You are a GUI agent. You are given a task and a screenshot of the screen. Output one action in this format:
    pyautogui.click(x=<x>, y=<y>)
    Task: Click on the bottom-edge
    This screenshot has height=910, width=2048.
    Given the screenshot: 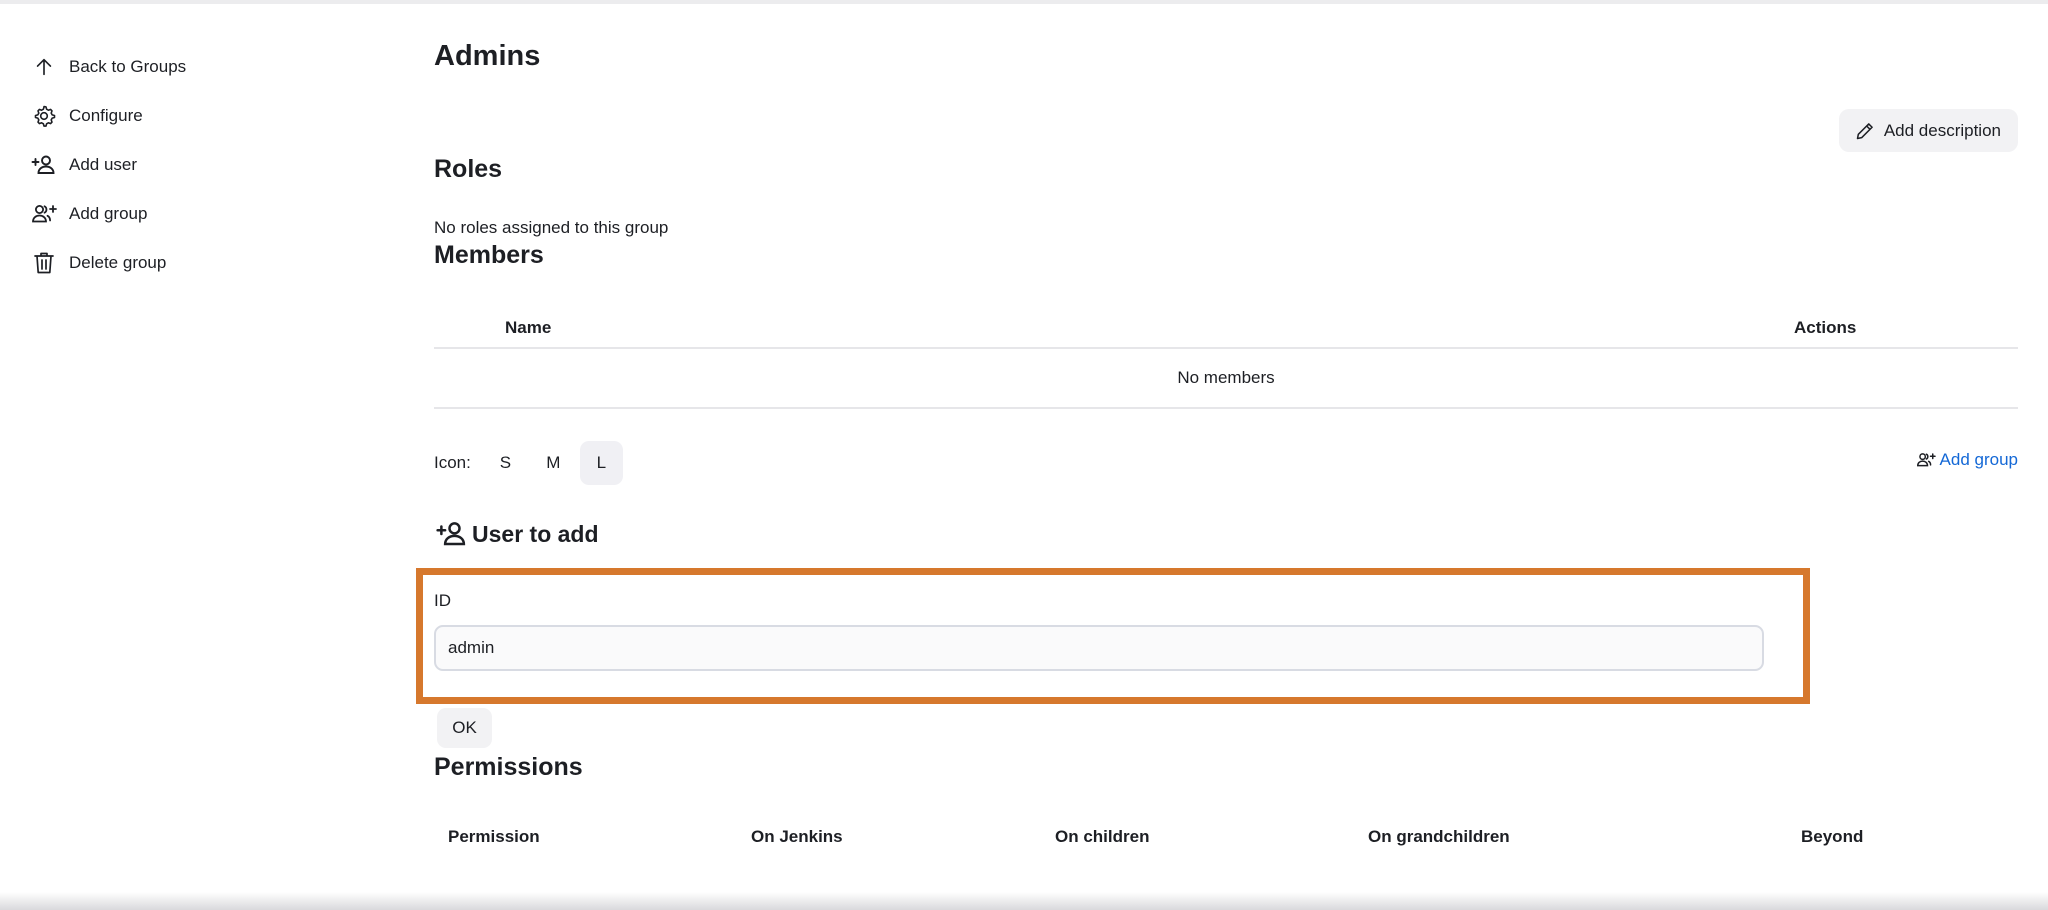 What is the action you would take?
    pyautogui.click(x=1024, y=901)
    